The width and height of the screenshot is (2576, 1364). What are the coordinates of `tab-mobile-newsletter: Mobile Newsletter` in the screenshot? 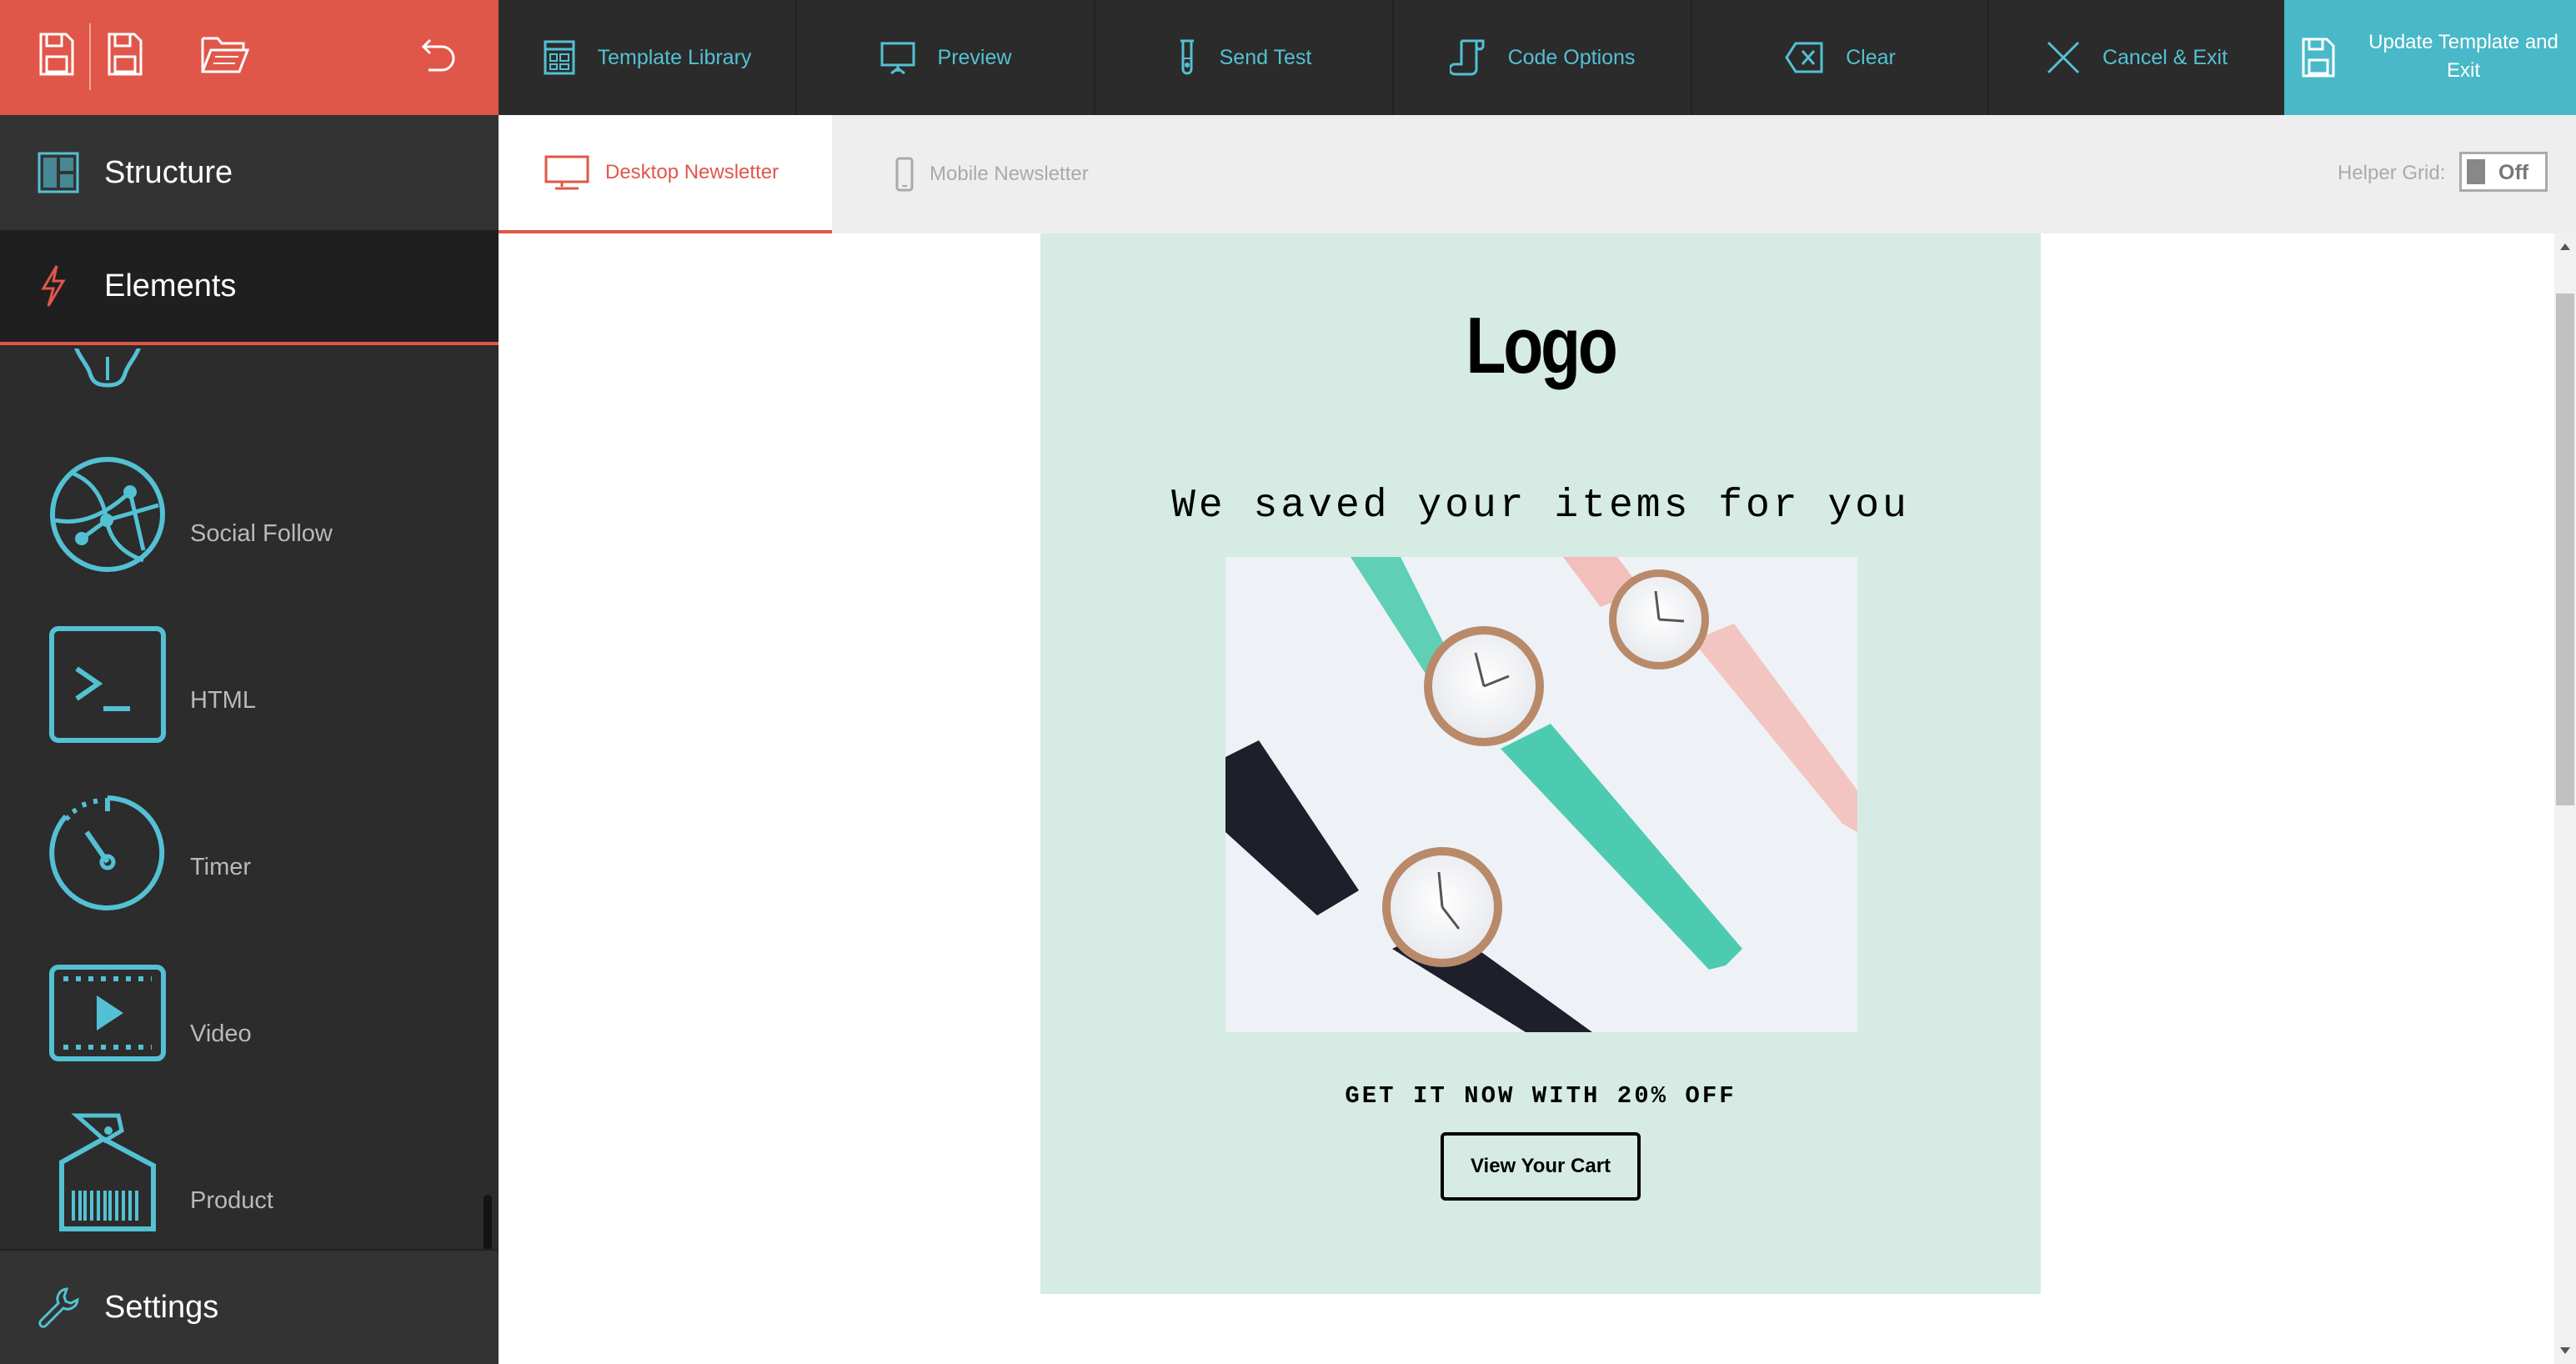 It's located at (992, 174).